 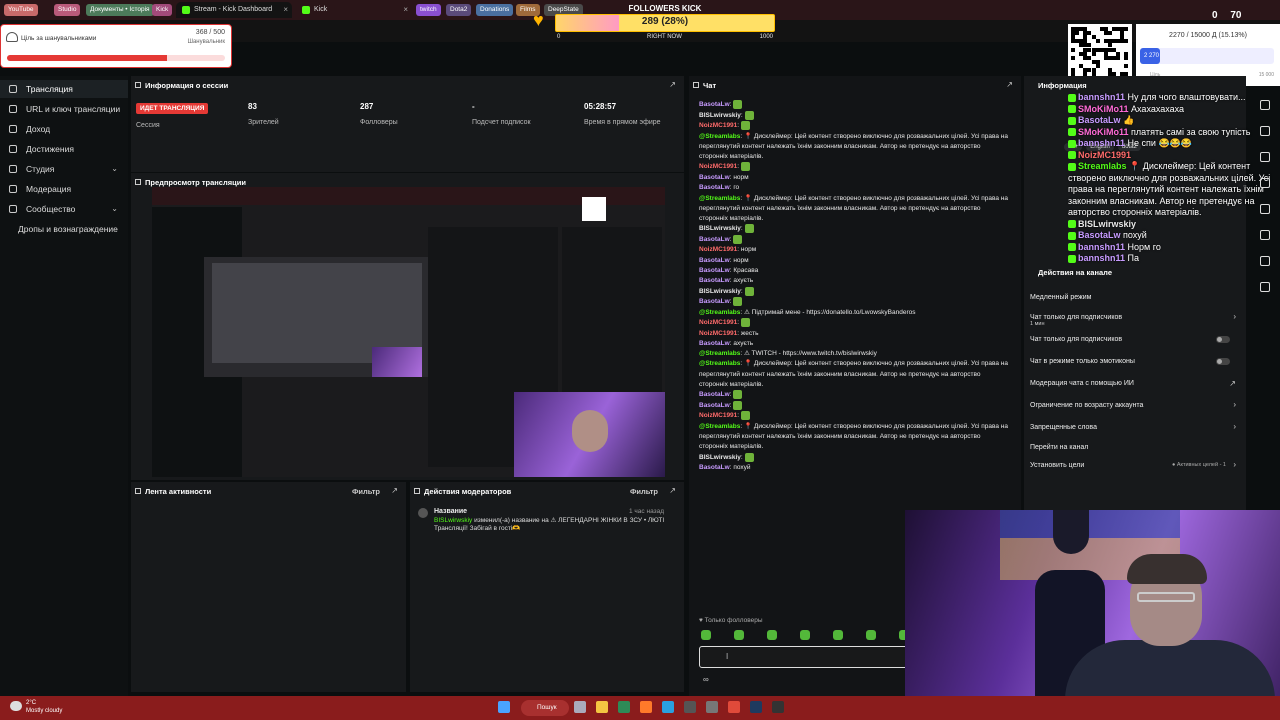 I want to click on mod-filter-button: Фильтр, so click(x=644, y=491).